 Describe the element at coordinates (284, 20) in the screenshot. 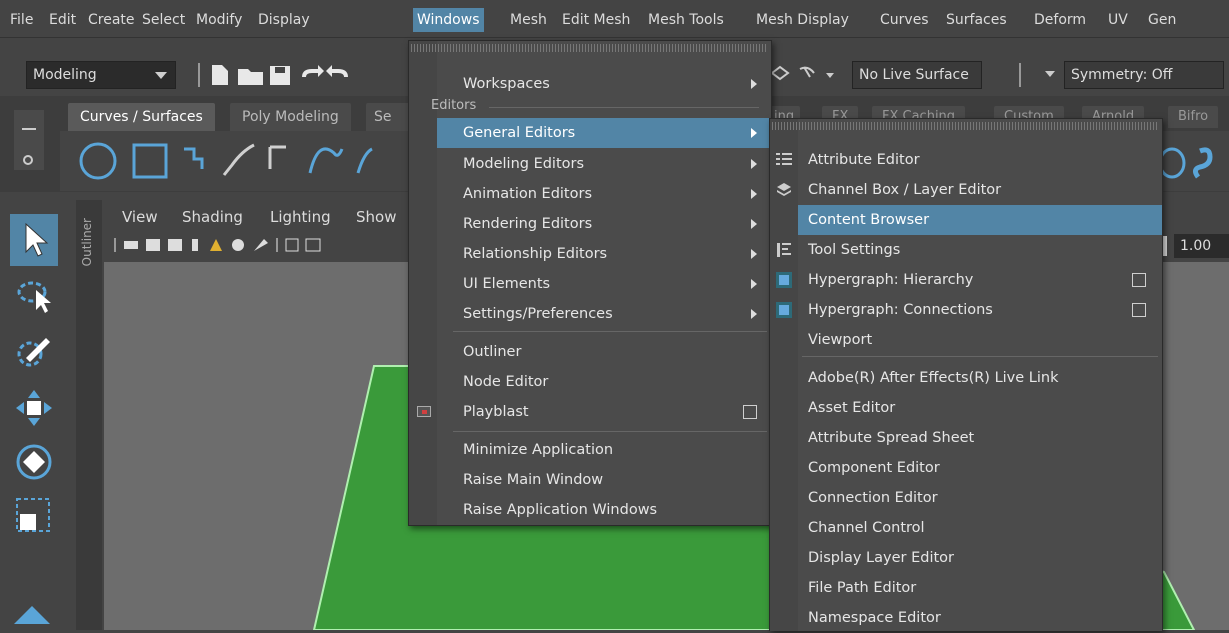

I see `menu-display: Display` at that location.